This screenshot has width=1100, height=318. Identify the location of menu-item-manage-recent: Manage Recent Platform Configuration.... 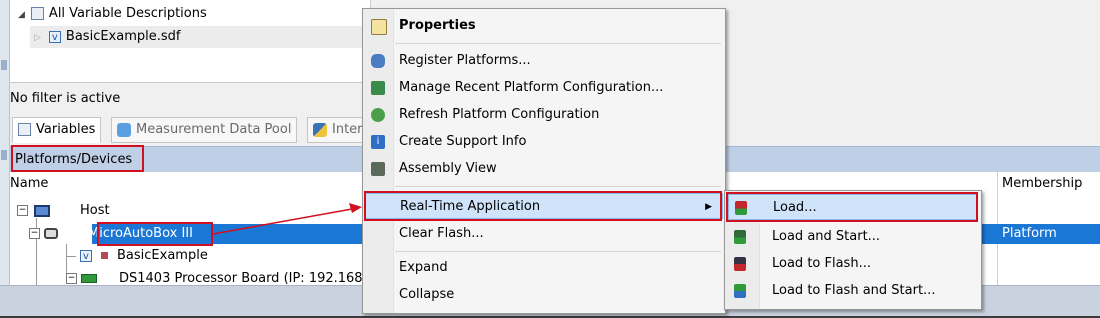
(544, 88).